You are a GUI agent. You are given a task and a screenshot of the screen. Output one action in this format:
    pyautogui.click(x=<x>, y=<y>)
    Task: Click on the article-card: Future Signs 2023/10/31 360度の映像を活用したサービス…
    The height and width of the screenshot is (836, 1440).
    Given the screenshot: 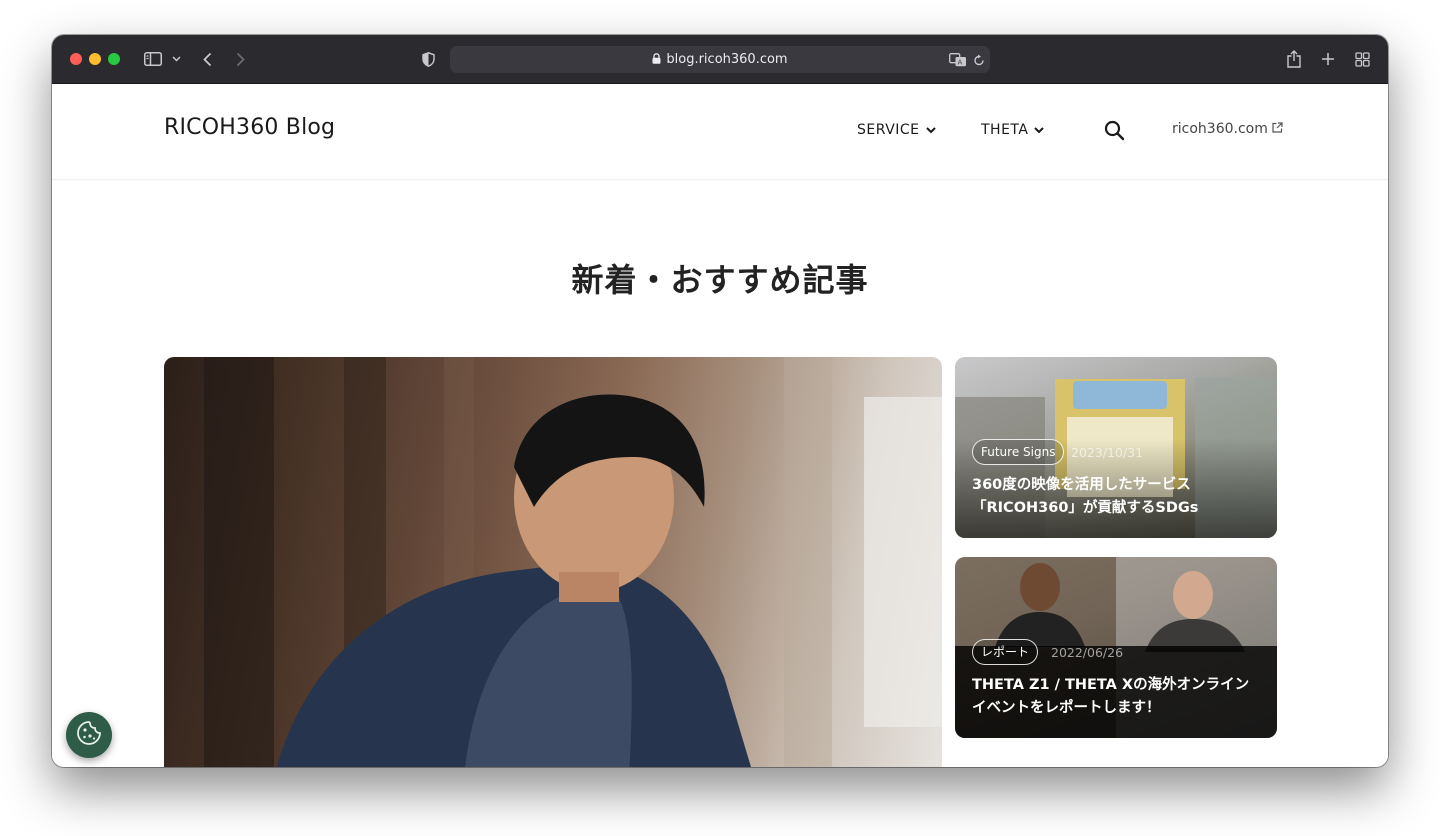 What is the action you would take?
    pyautogui.click(x=1116, y=447)
    